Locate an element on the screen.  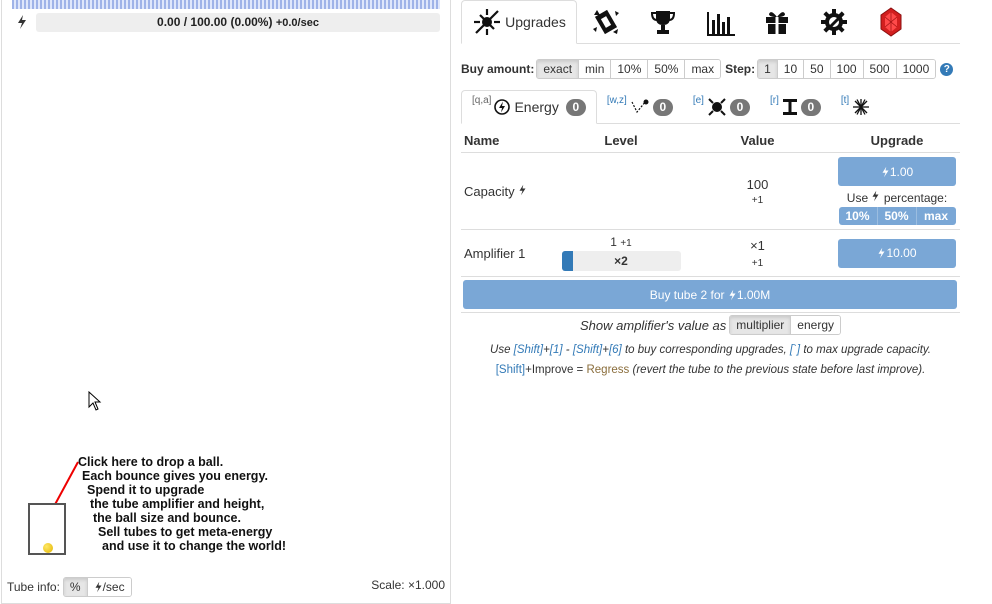
capacity-buy-button: 1.00 is located at coordinates (897, 171).